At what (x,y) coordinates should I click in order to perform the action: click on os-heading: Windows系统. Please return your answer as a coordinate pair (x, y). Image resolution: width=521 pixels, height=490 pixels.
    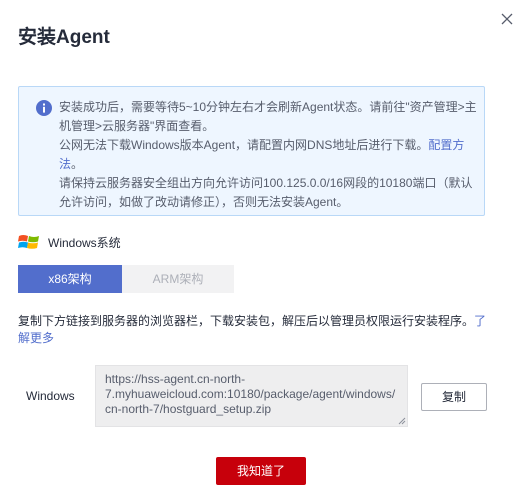
    Looking at the image, I should click on (69, 242).